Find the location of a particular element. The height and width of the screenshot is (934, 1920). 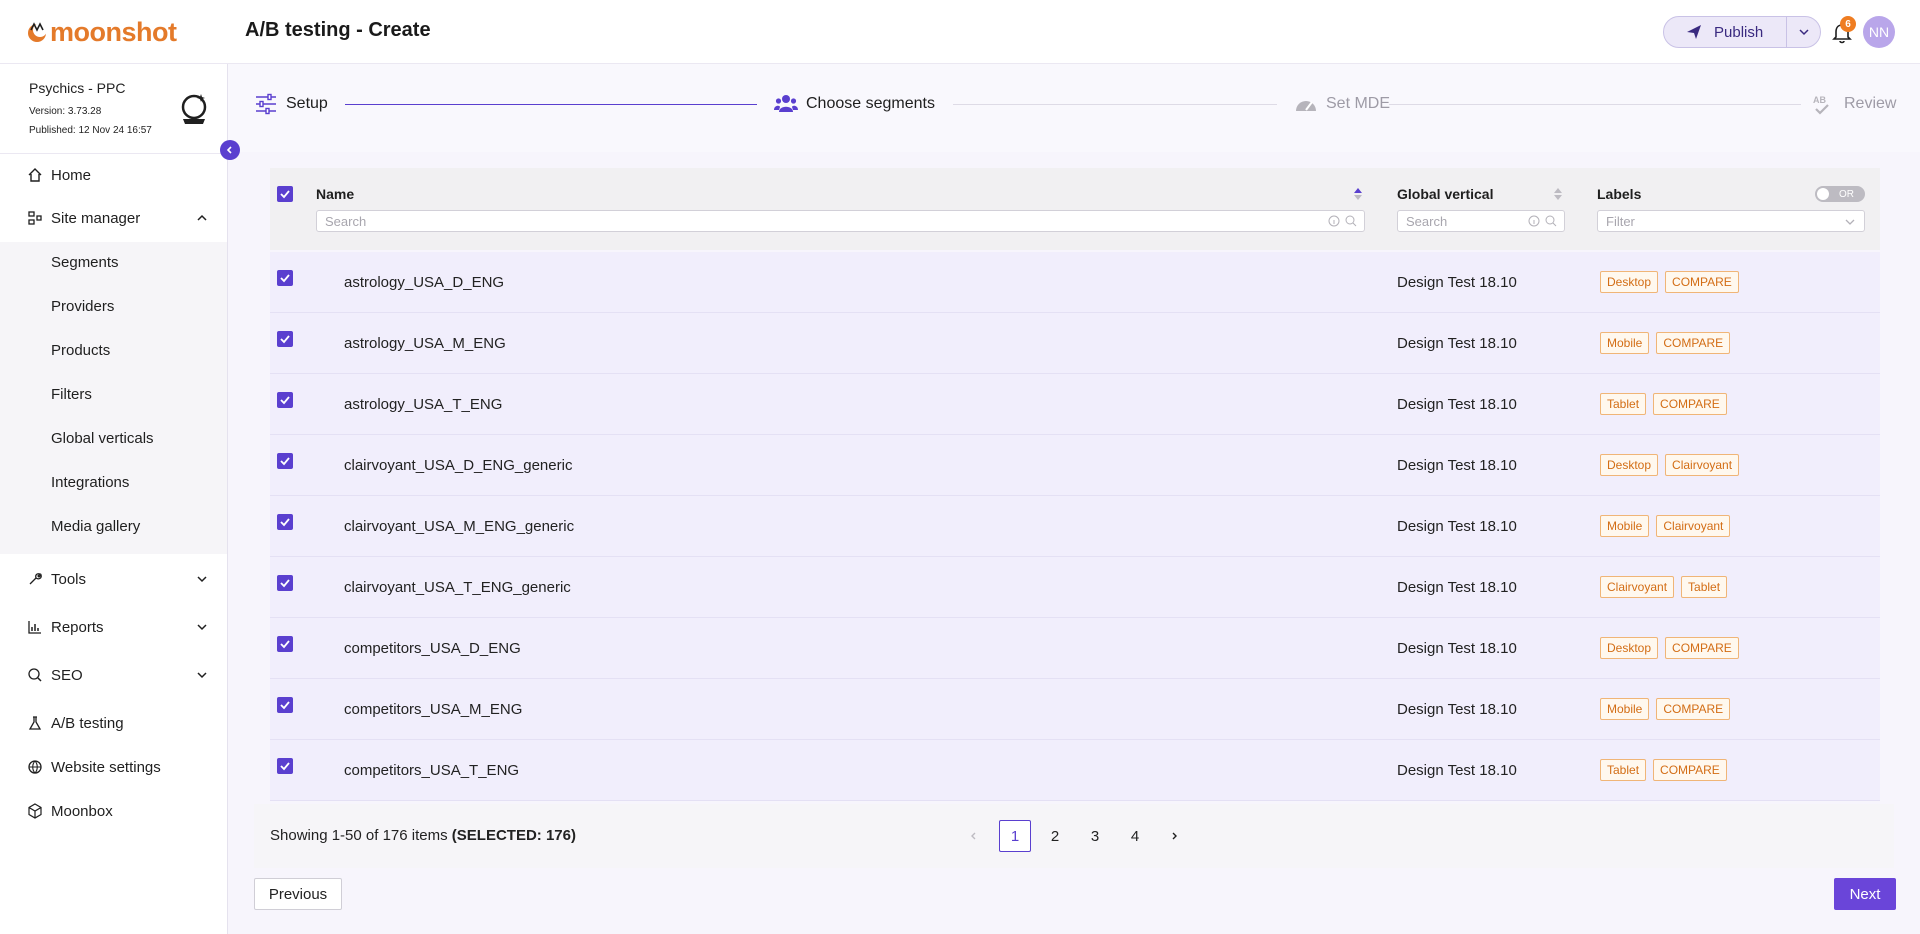

label-tag: Clairvoyant is located at coordinates (1693, 526).